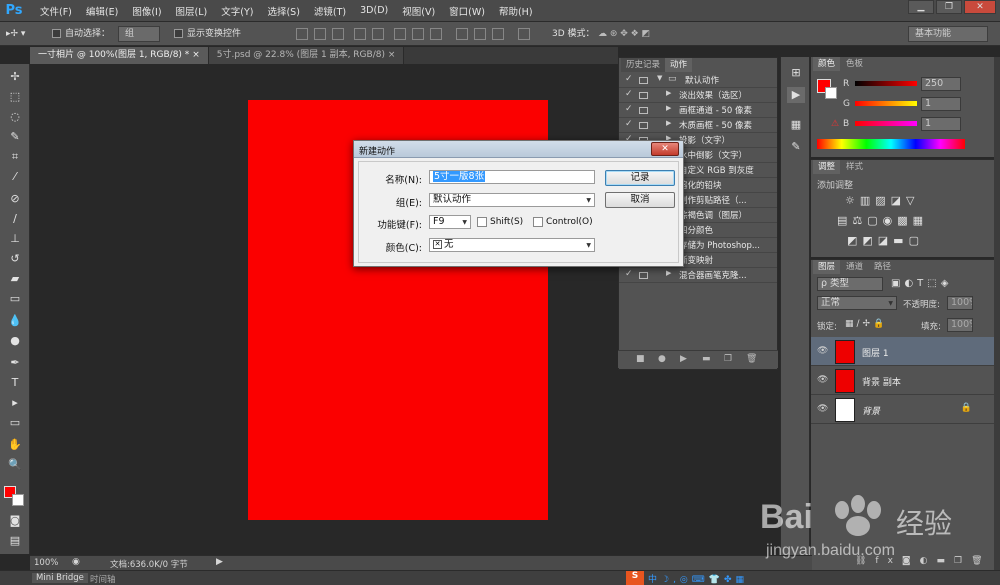 The width and height of the screenshot is (1000, 585). What do you see at coordinates (512, 200) in the screenshot?
I see `set-dropdown: 默认动作` at bounding box center [512, 200].